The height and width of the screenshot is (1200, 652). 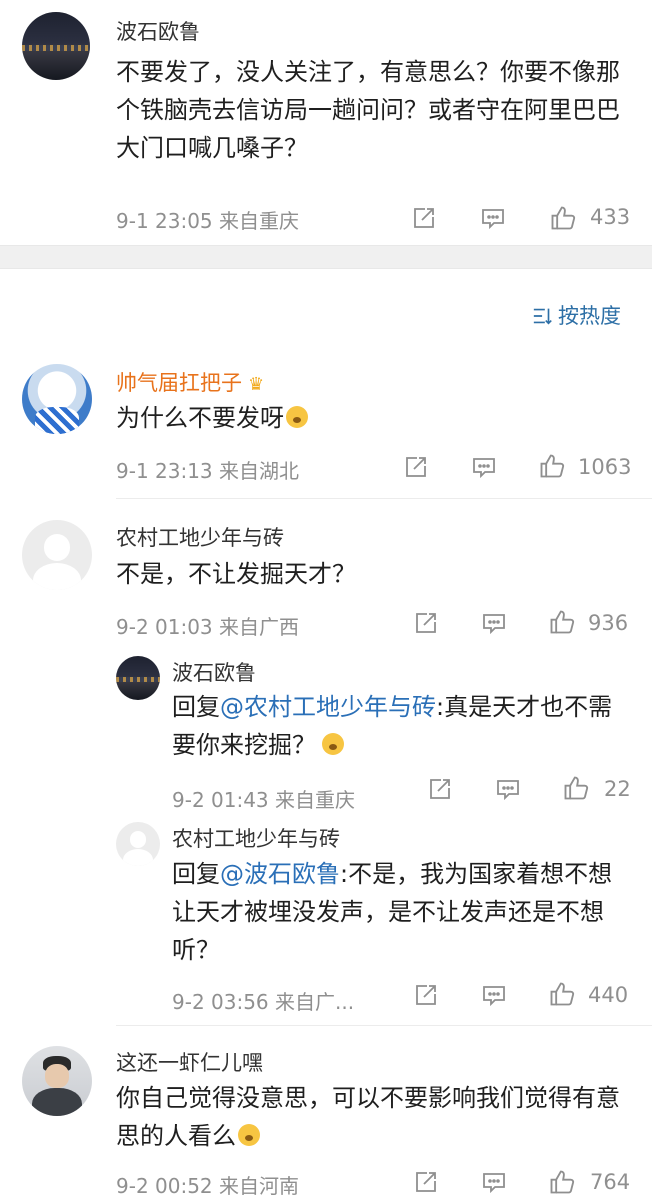 I want to click on comment-text: 为什么不要发呀, so click(x=374, y=418).